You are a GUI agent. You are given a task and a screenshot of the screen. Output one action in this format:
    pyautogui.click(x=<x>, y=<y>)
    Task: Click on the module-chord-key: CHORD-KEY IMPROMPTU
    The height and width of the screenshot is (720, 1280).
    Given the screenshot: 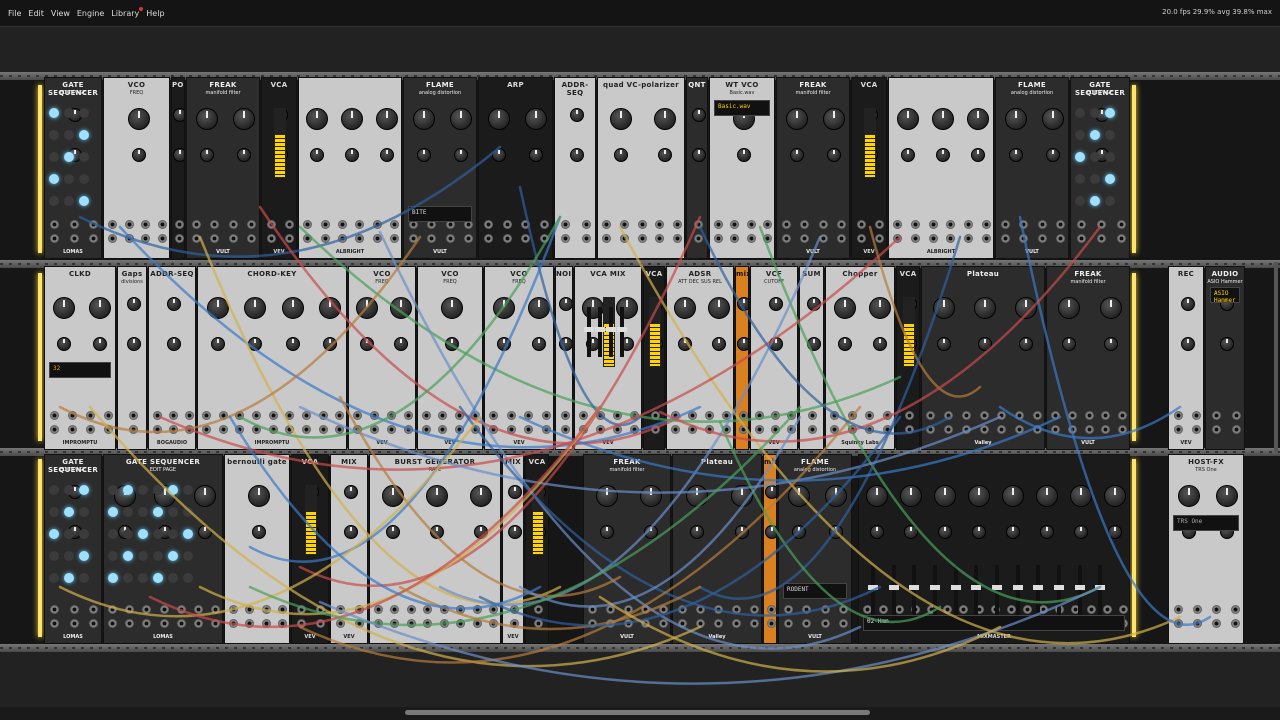 What is the action you would take?
    pyautogui.click(x=272, y=358)
    